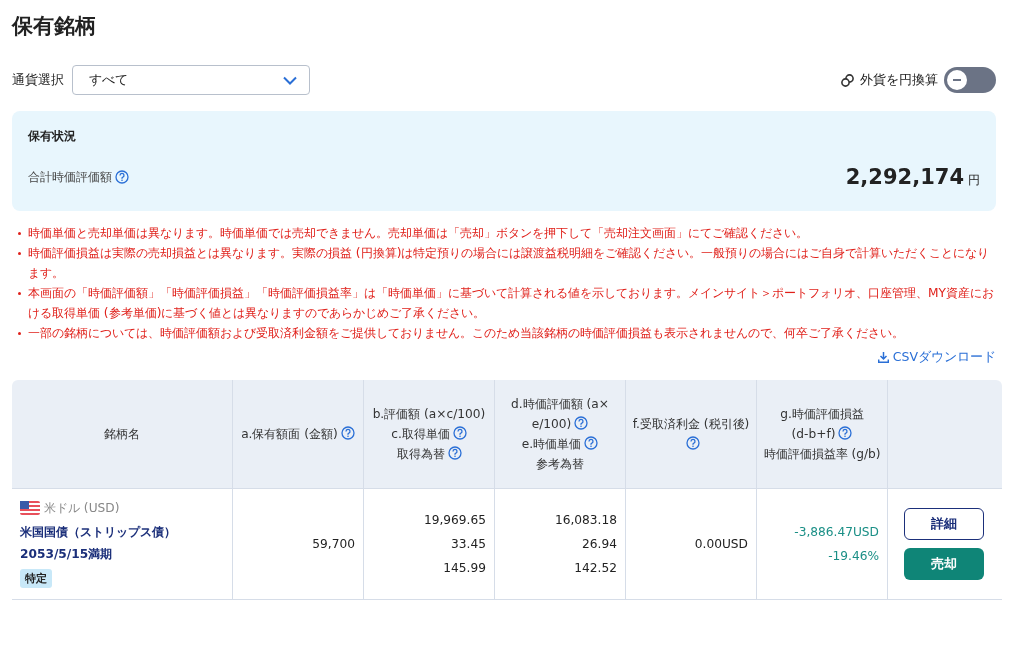 This screenshot has height=651, width=1024. Describe the element at coordinates (290, 80) in the screenshot. I see `chevron-down-icon` at that location.